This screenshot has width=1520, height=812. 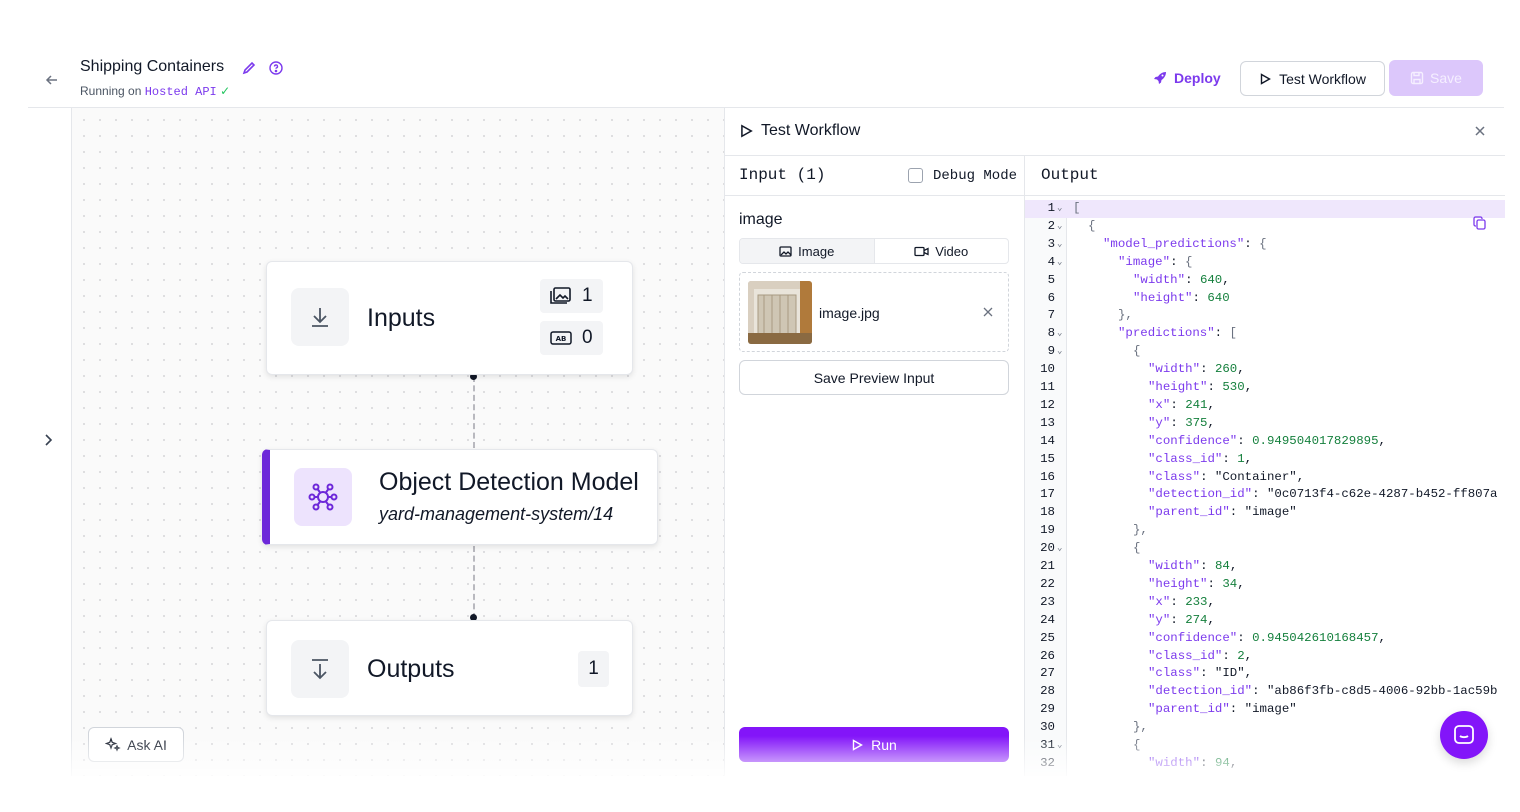 I want to click on line-number: 19, so click(x=1047, y=530).